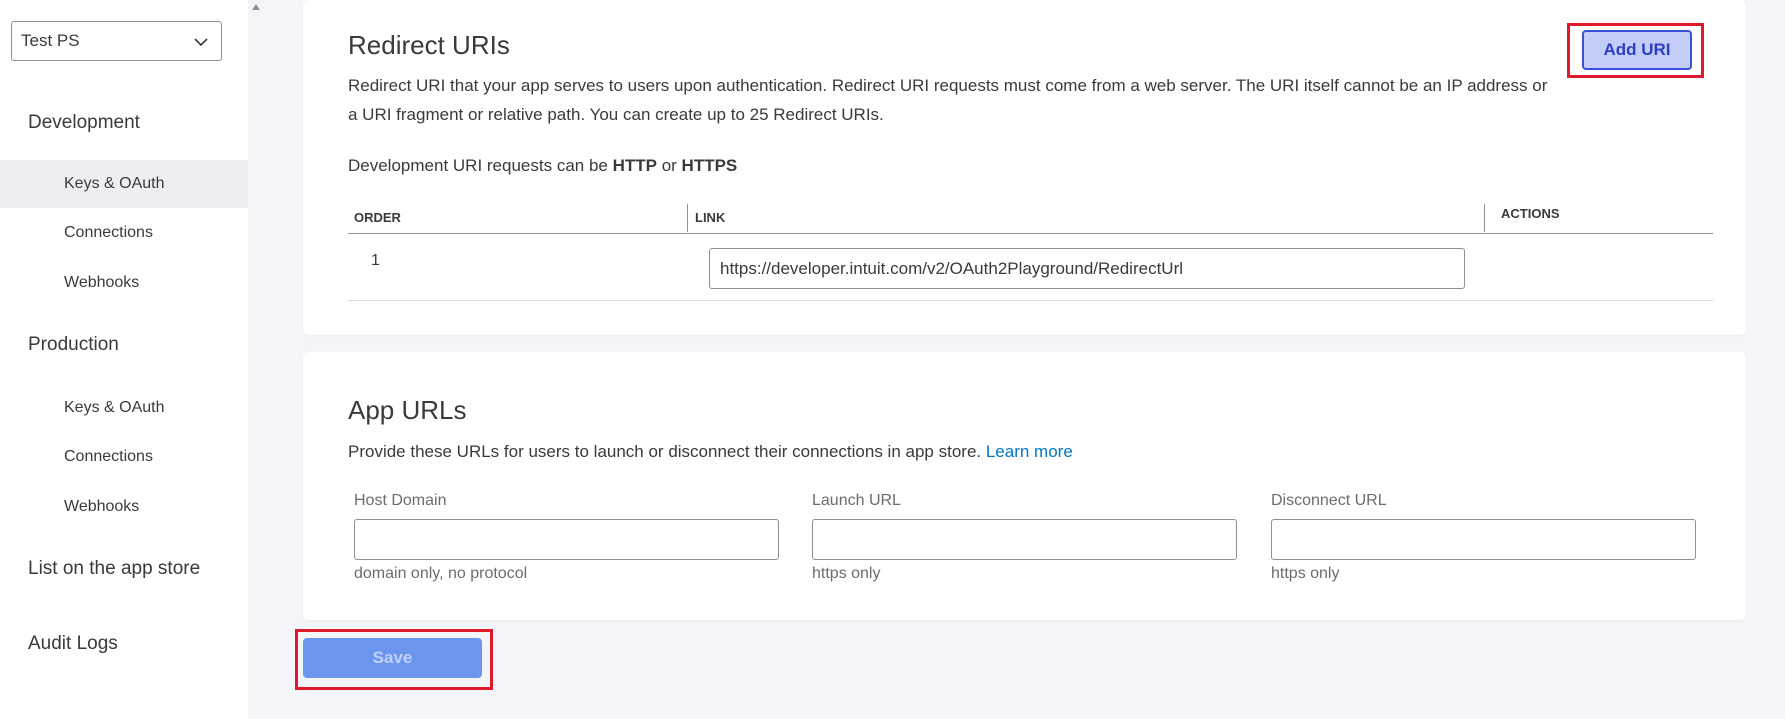 The image size is (1785, 719). Describe the element at coordinates (116, 41) in the screenshot. I see `app-select: Test PS` at that location.